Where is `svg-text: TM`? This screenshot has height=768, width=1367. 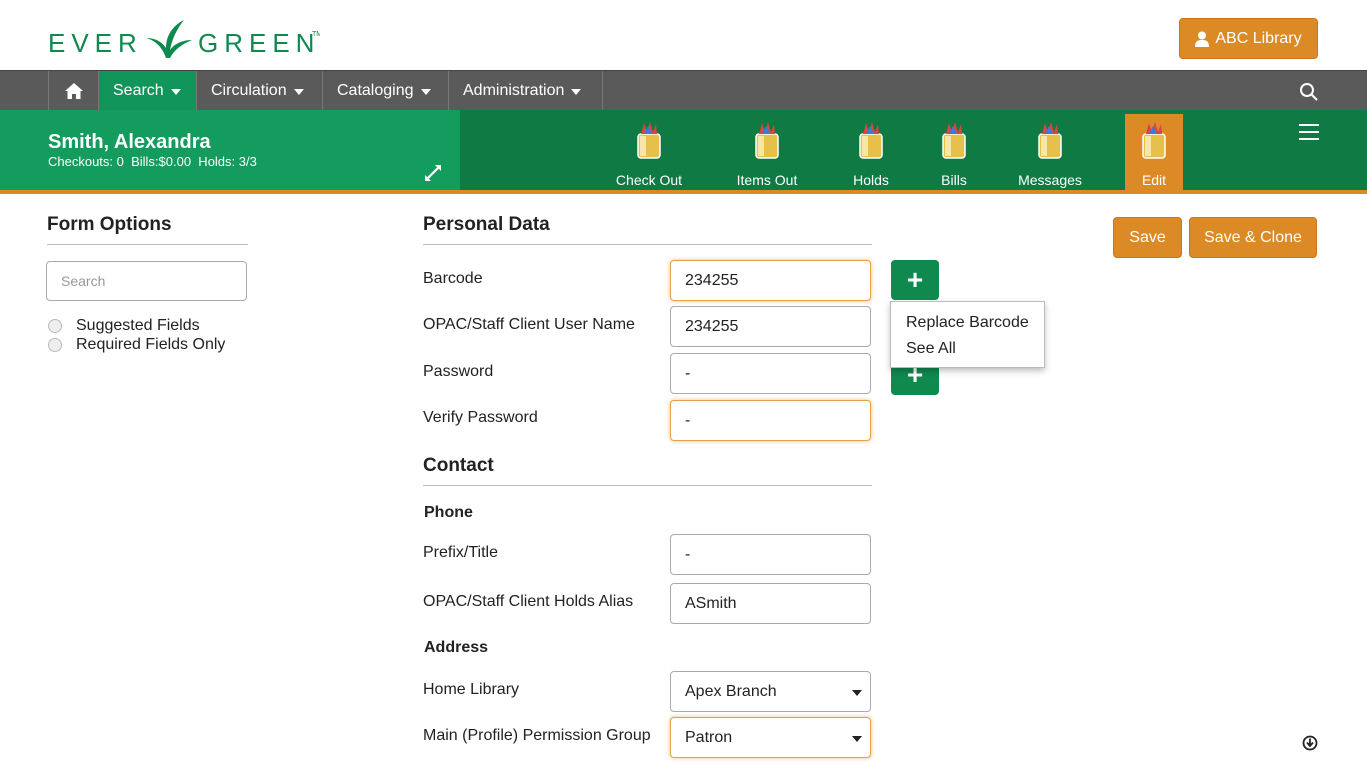 svg-text: TM is located at coordinates (316, 34).